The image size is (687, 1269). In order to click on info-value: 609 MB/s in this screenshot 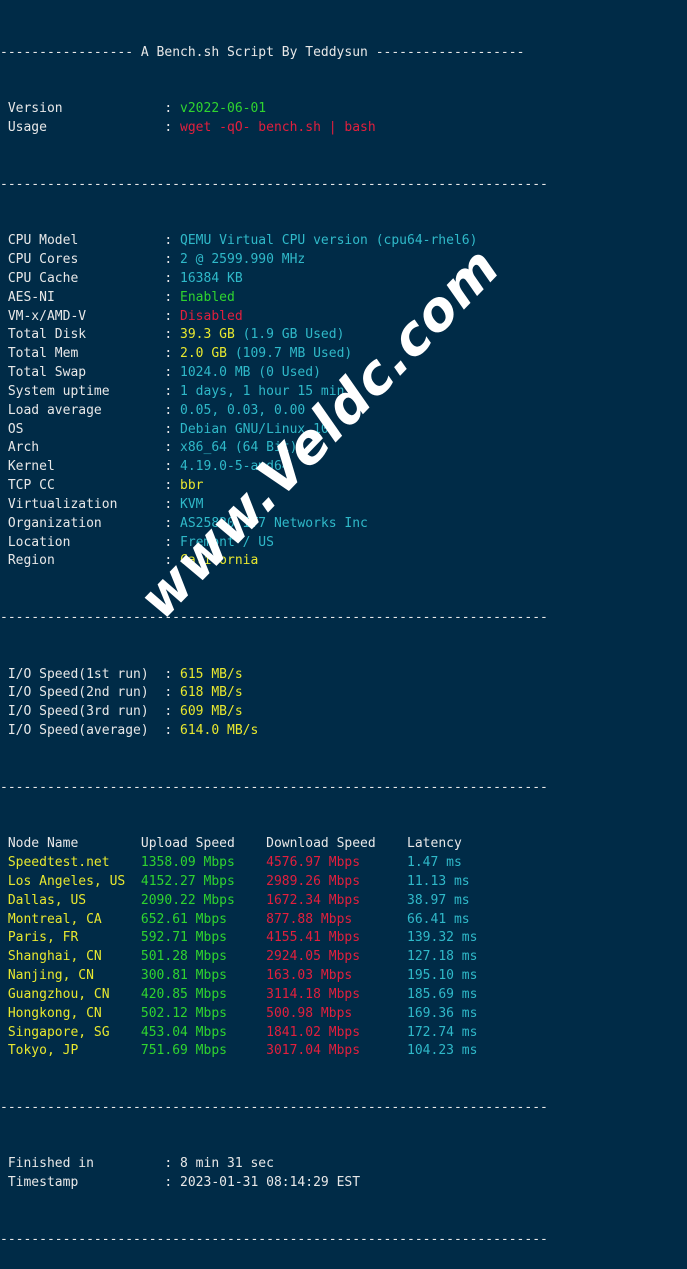, I will do `click(211, 712)`.